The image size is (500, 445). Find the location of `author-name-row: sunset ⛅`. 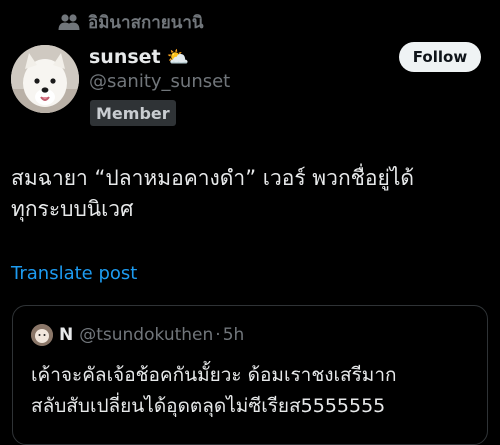

author-name-row: sunset ⛅ is located at coordinates (139, 57).